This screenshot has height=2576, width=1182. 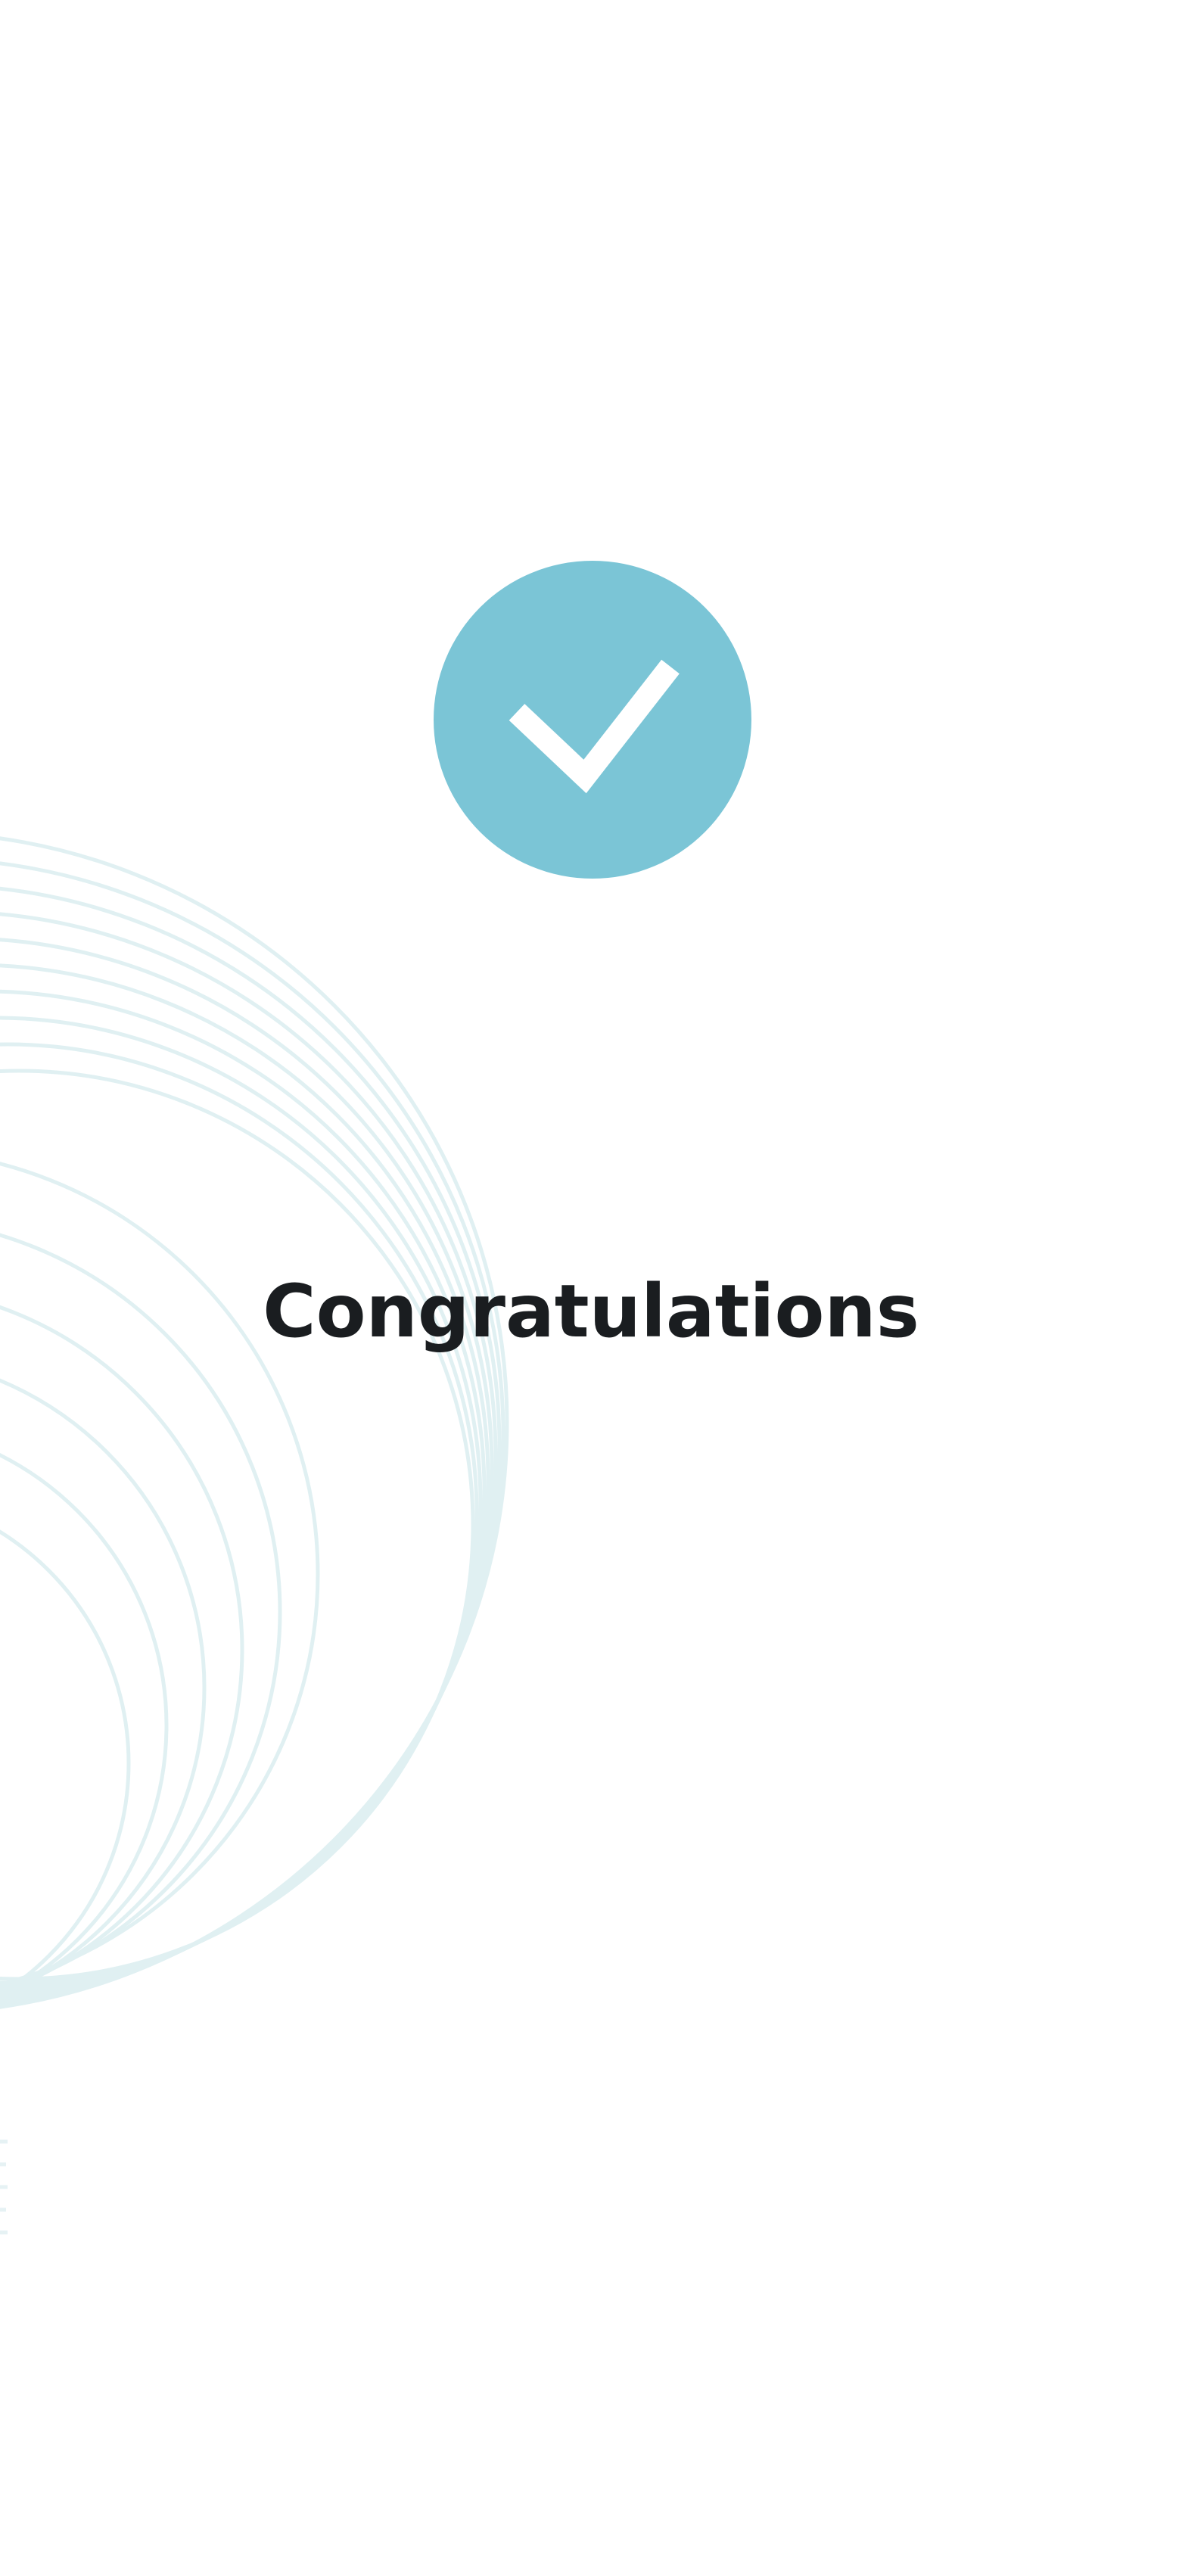 I want to click on page-title: Congratulations, so click(x=591, y=1311).